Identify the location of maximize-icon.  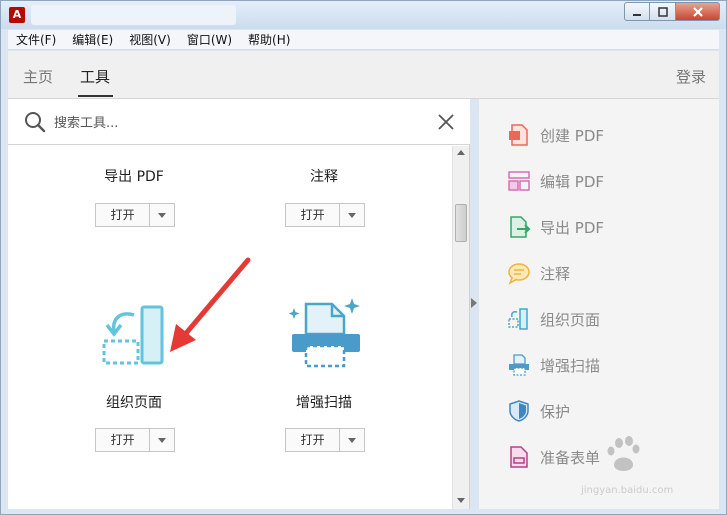
(662, 11).